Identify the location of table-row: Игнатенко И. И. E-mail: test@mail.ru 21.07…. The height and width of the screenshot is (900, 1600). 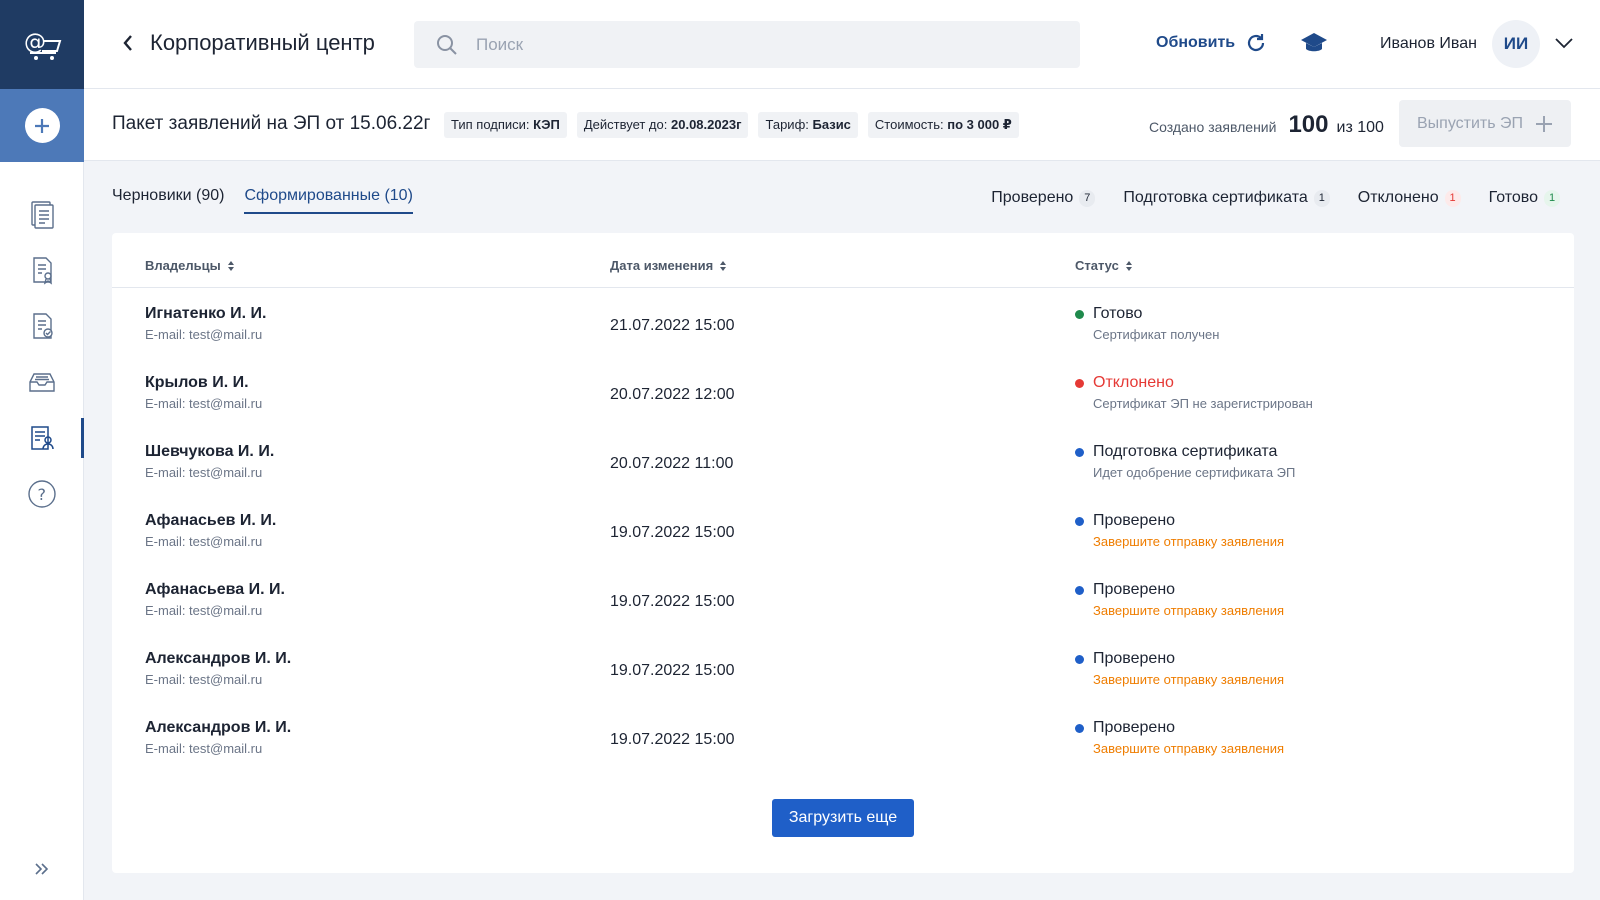
(843, 340).